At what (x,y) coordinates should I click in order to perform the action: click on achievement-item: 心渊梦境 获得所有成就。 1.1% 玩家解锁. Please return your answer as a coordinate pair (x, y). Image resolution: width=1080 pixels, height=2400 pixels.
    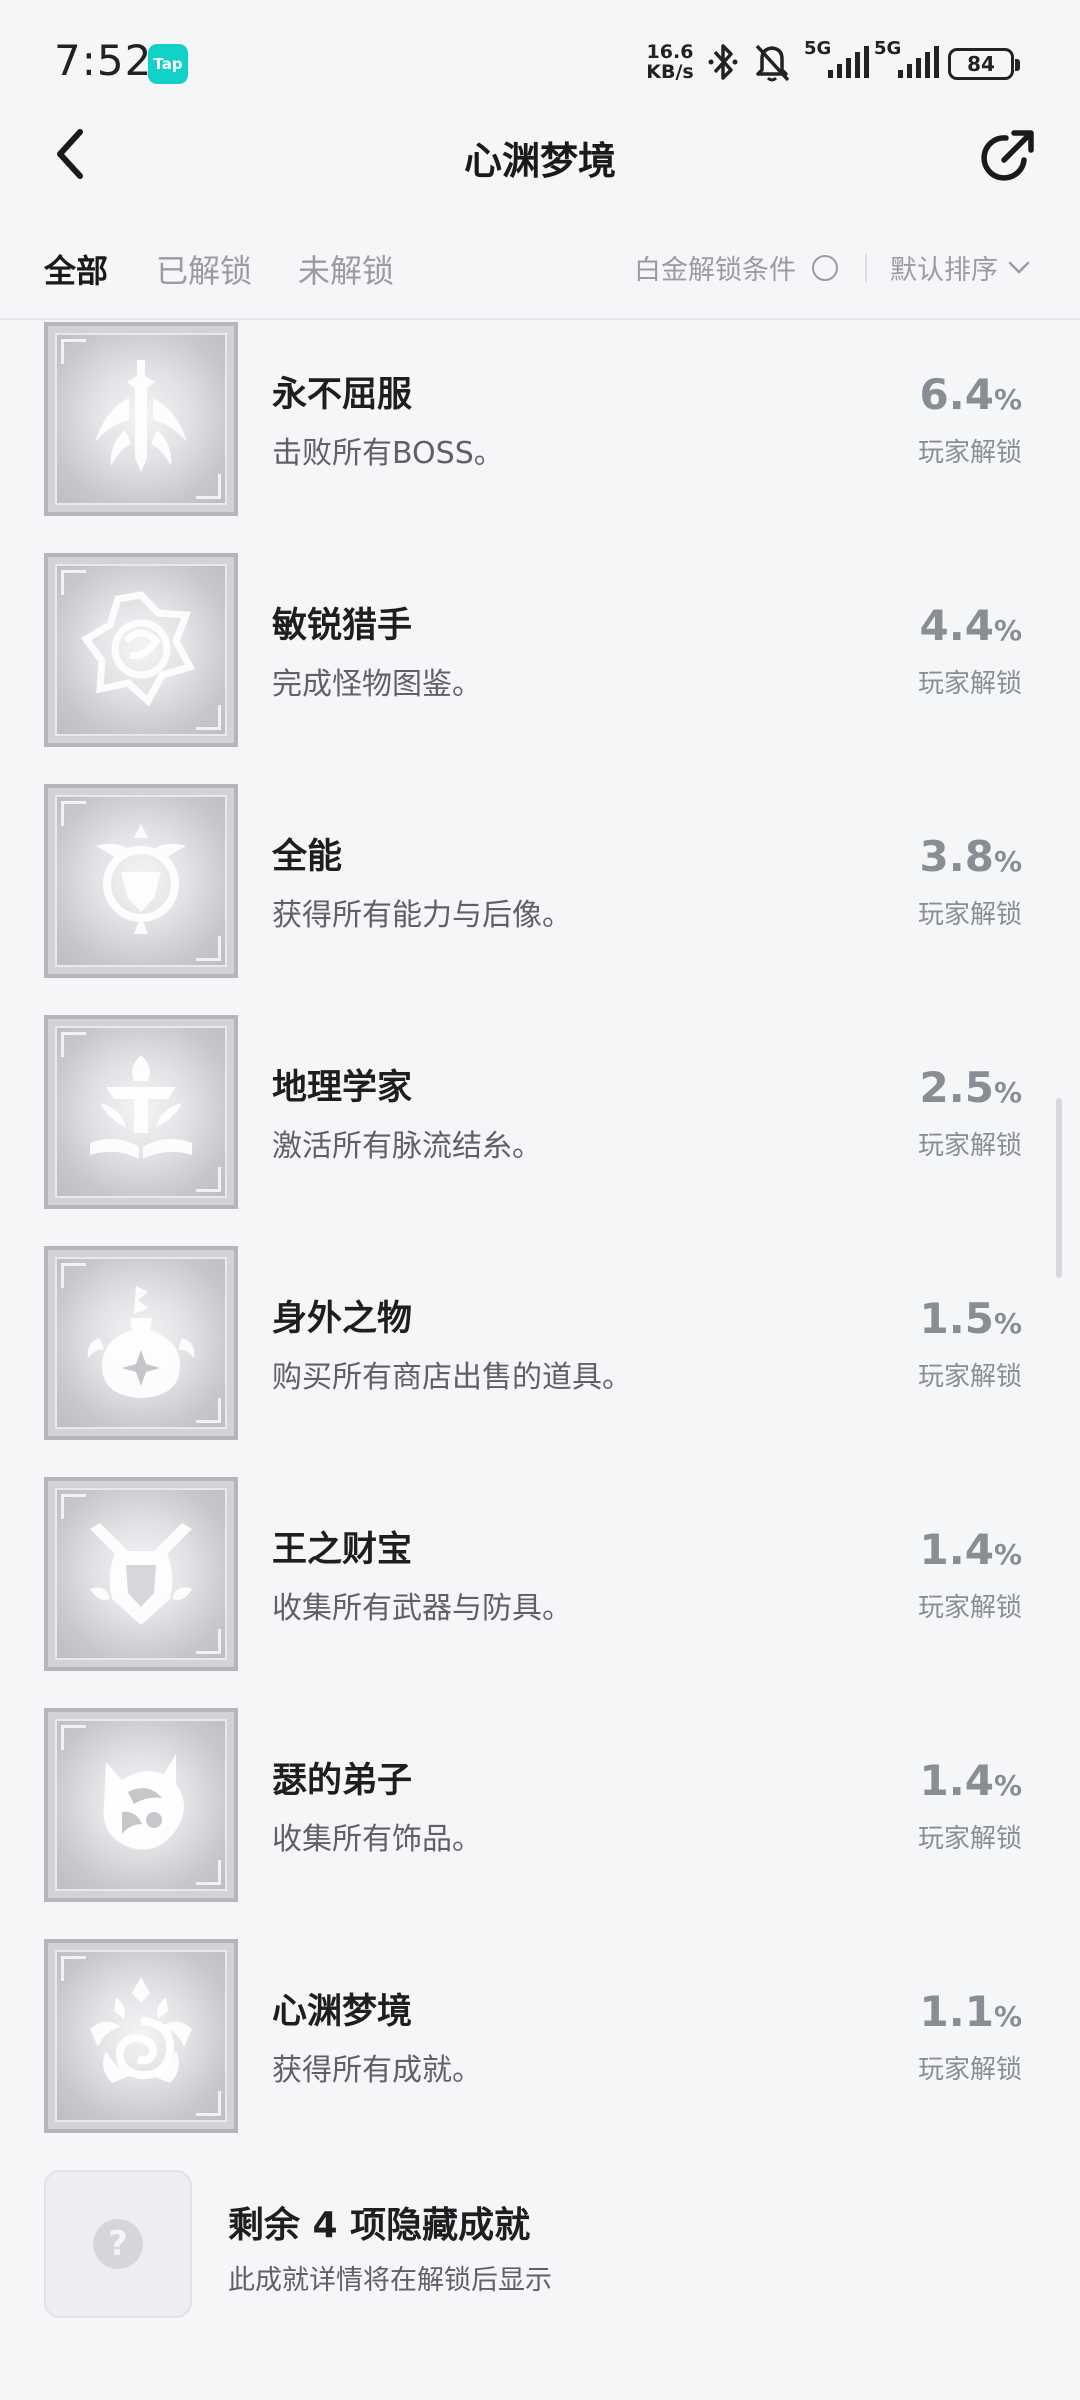
    Looking at the image, I should click on (540, 2037).